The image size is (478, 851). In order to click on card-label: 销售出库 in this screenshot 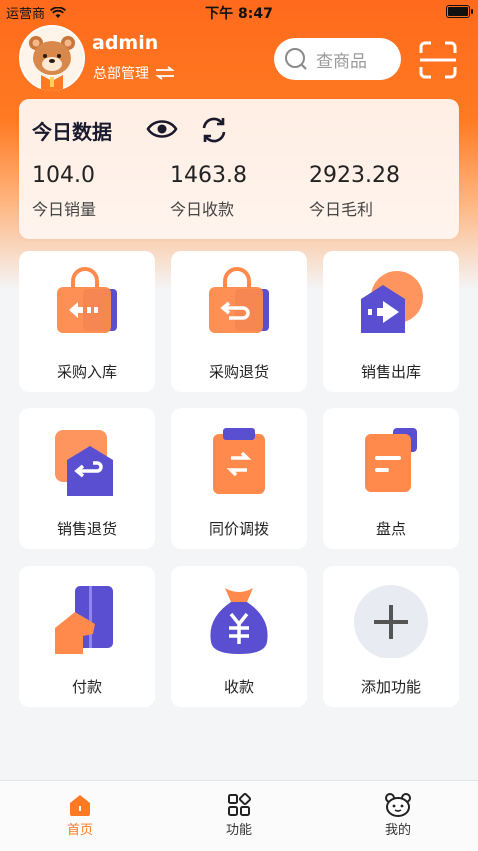, I will do `click(390, 372)`.